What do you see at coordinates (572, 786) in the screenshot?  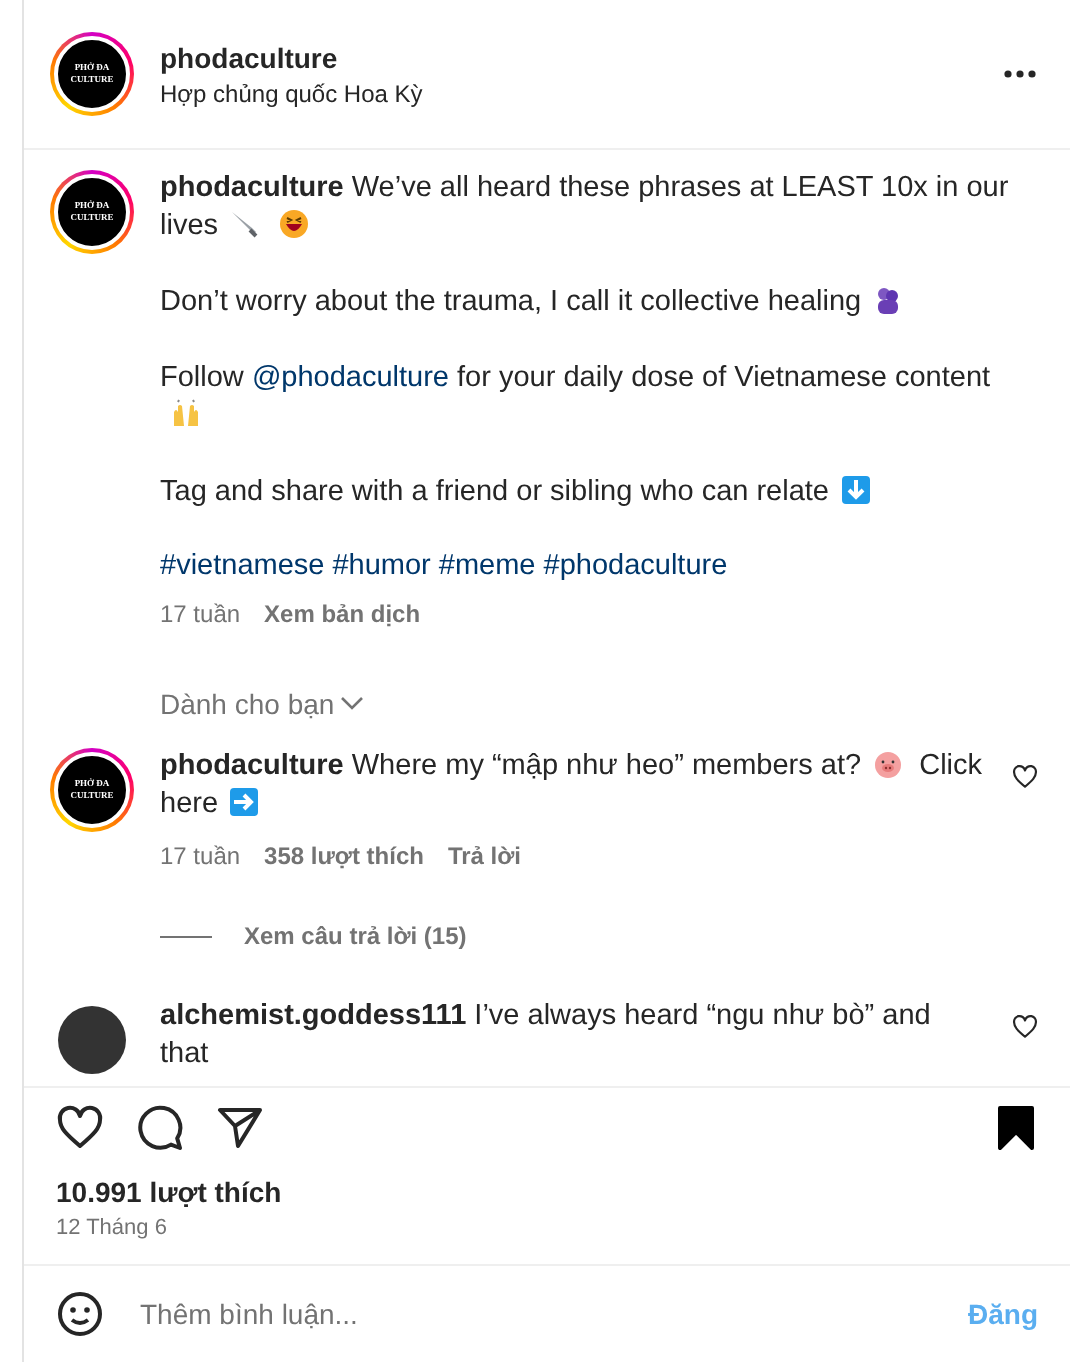 I see `comment-text: phodaculture Where my “mập như heo” members at? Click here` at bounding box center [572, 786].